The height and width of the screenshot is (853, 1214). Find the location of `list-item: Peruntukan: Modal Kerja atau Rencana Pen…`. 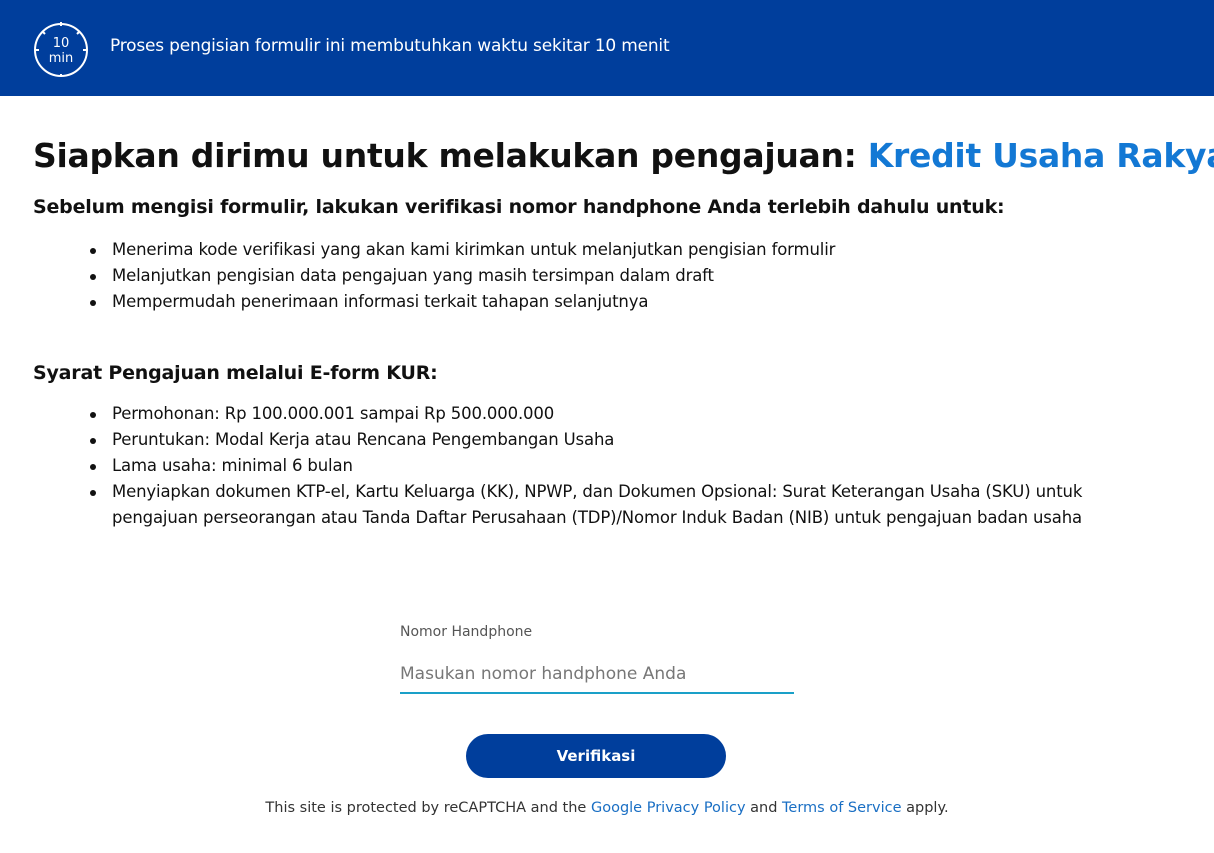

list-item: Peruntukan: Modal Kerja atau Rencana Pen… is located at coordinates (623, 440).